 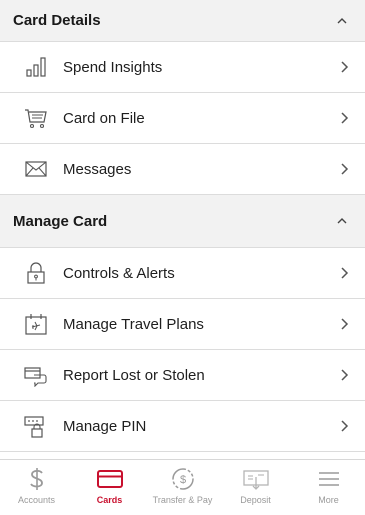 I want to click on tab-deposit: Deposit, so click(x=255, y=487).